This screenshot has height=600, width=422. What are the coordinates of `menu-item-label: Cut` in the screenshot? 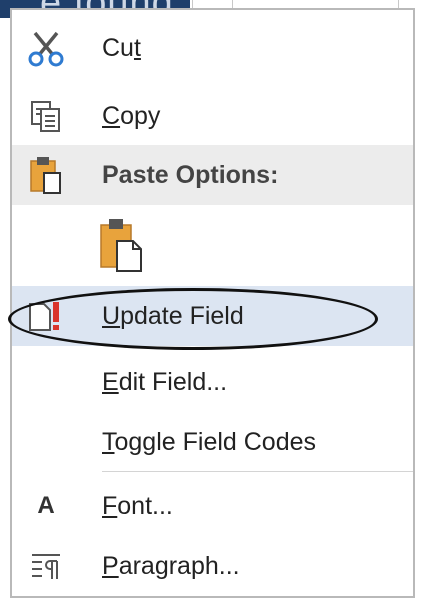 It's located at (121, 47).